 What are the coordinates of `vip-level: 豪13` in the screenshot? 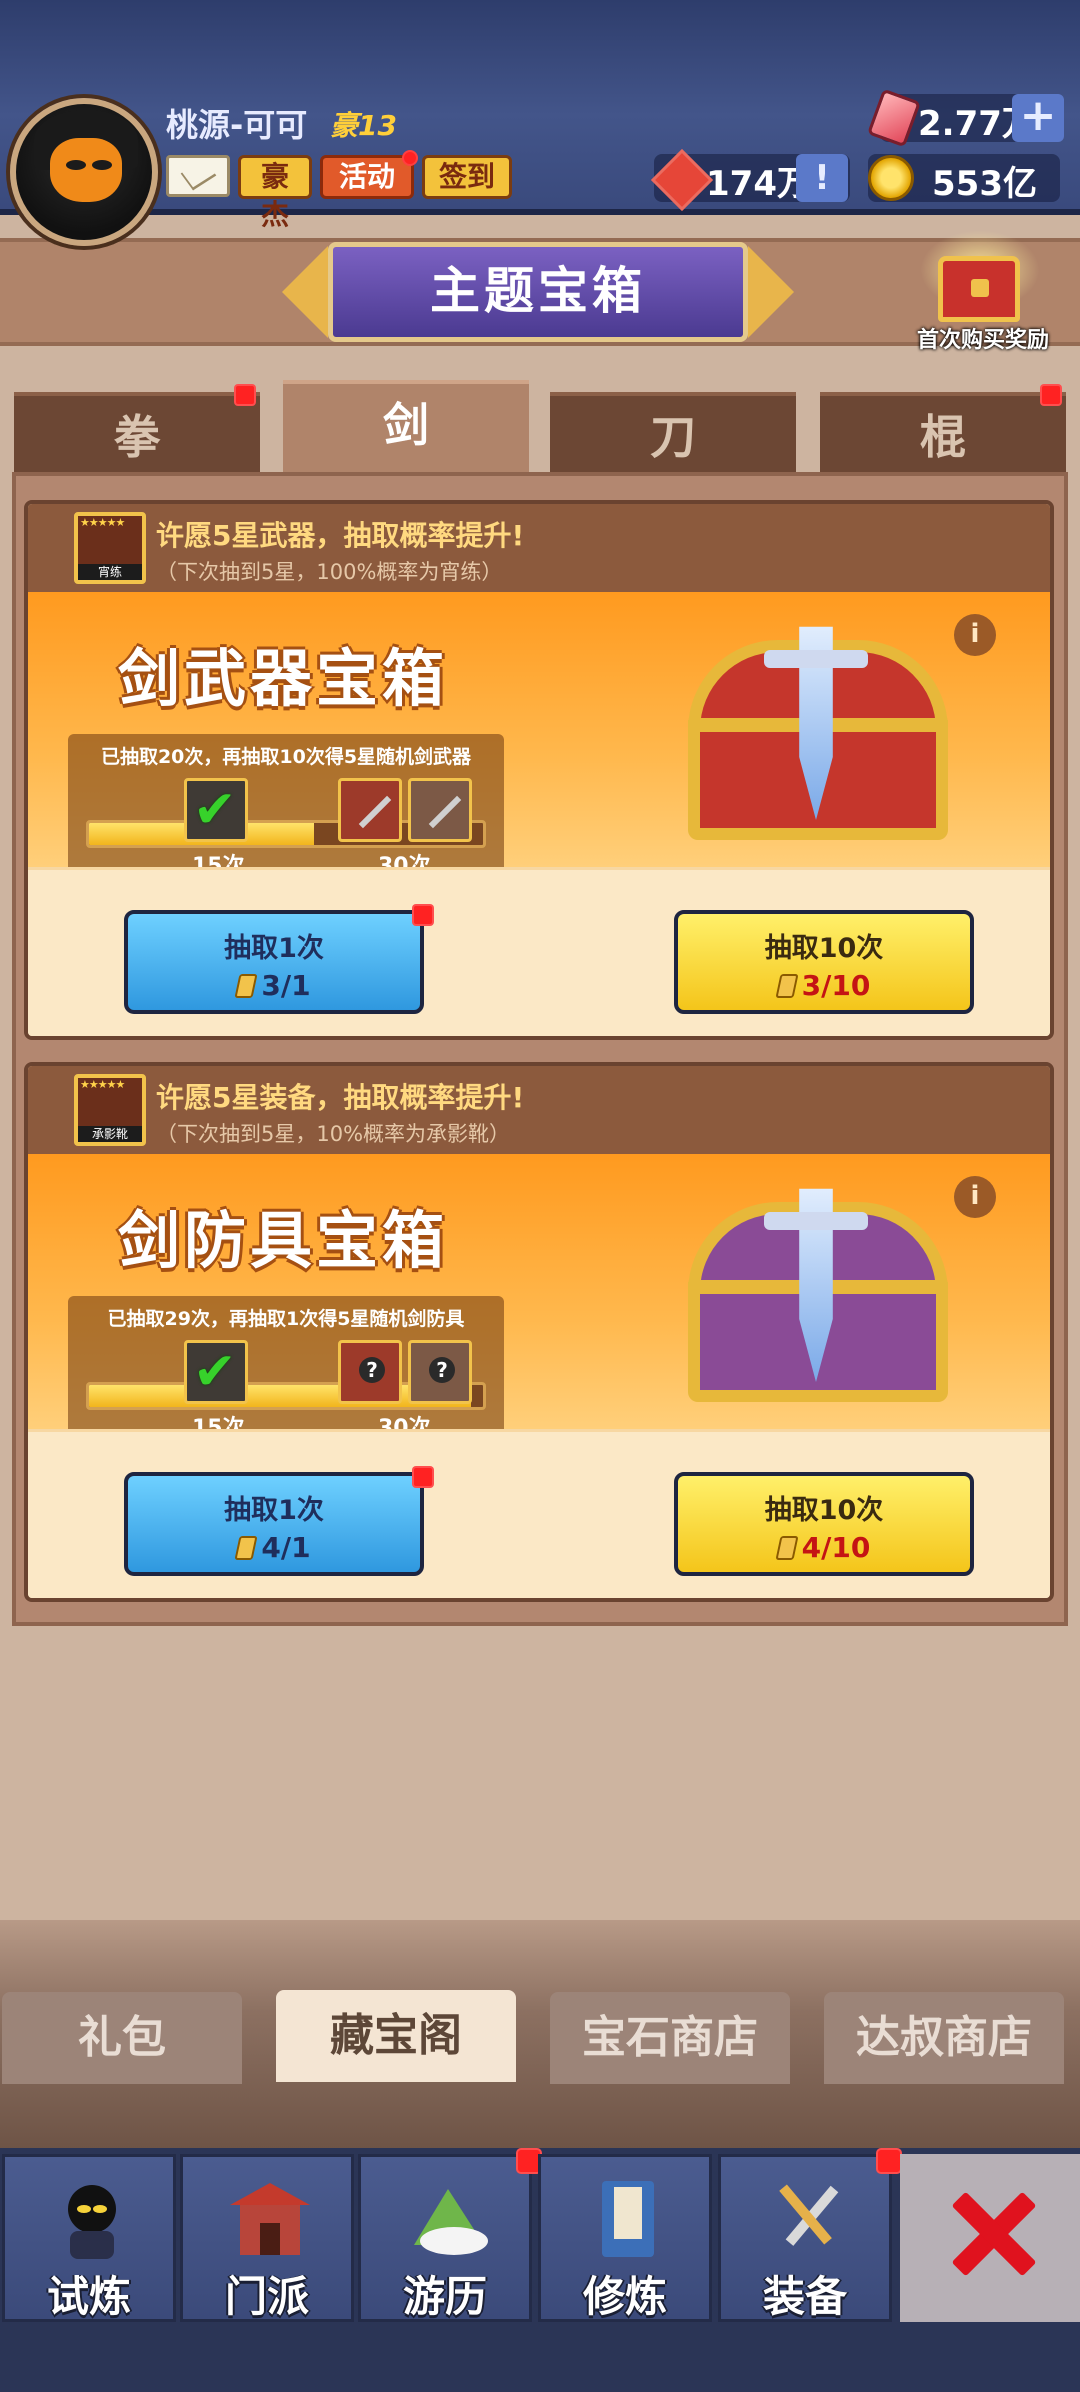 It's located at (363, 125).